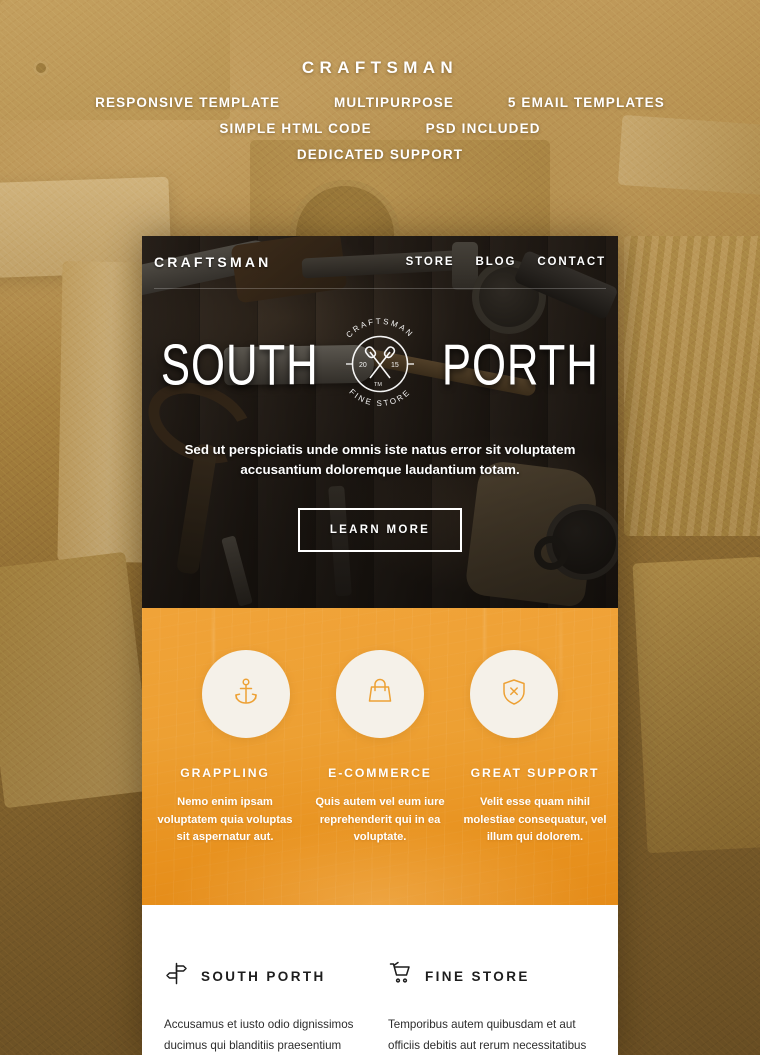  Describe the element at coordinates (380, 773) in the screenshot. I see `feature-title: E-COMMERCE` at that location.